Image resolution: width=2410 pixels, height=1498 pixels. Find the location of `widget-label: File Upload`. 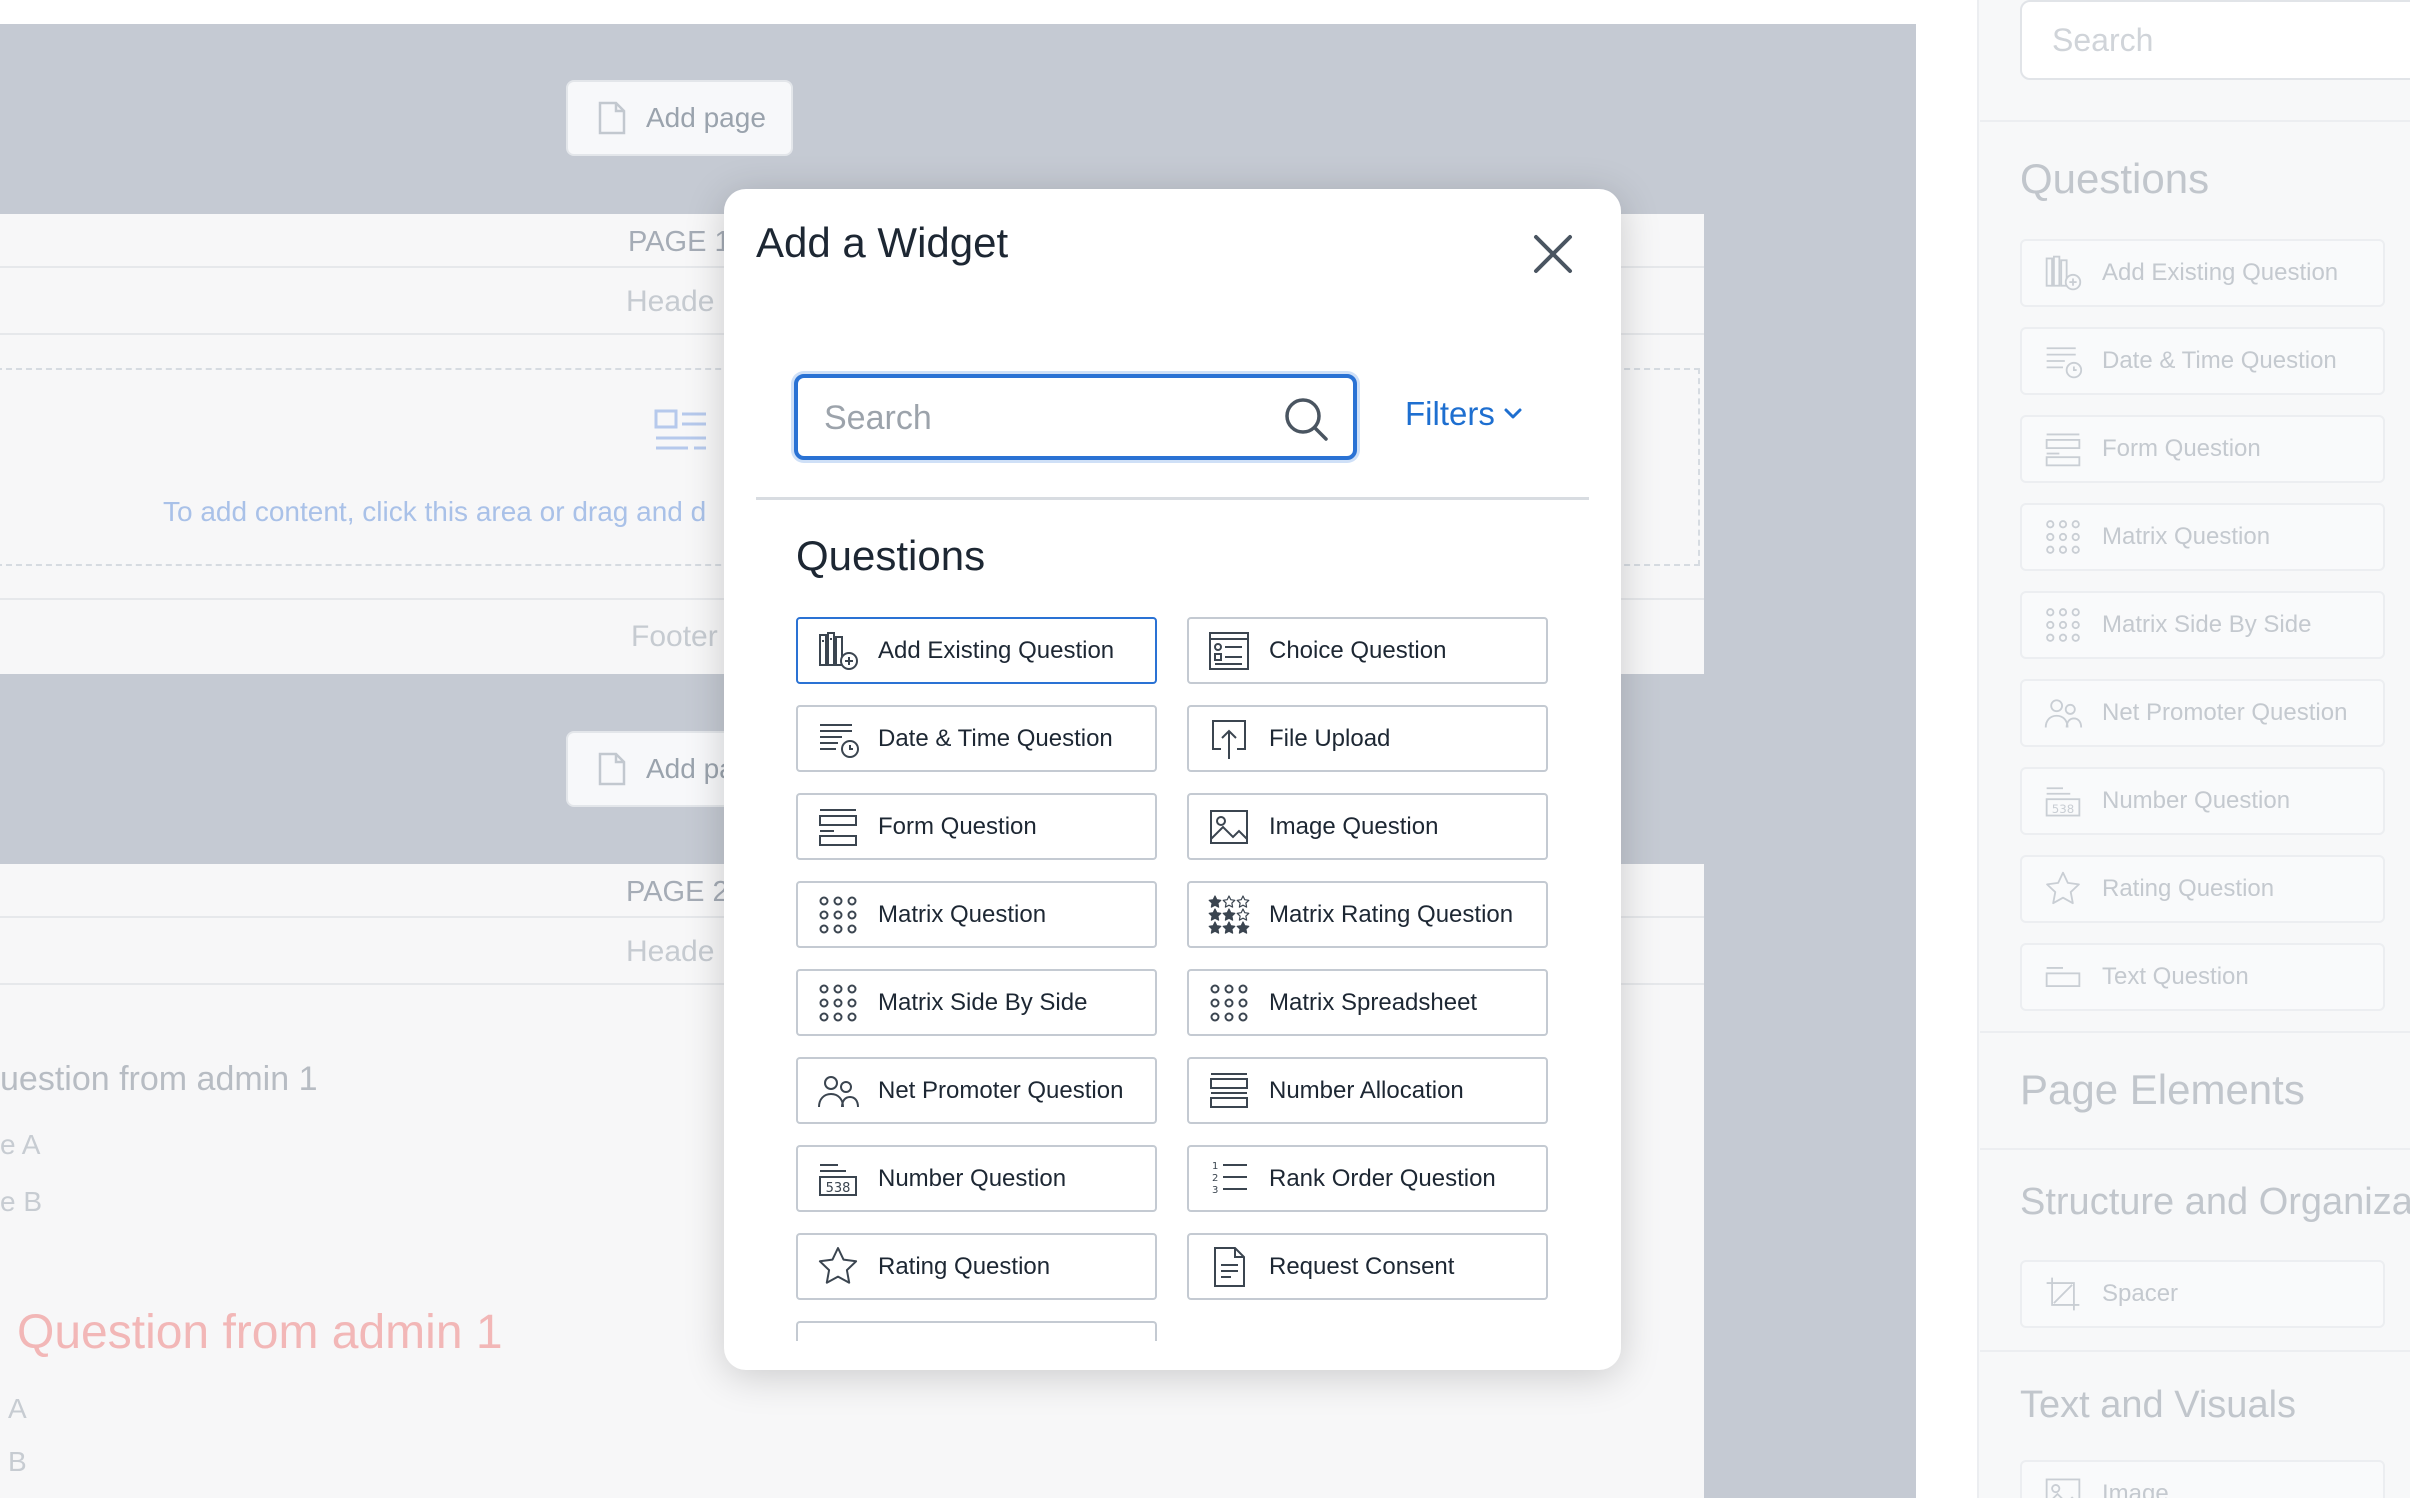

widget-label: File Upload is located at coordinates (1330, 738).